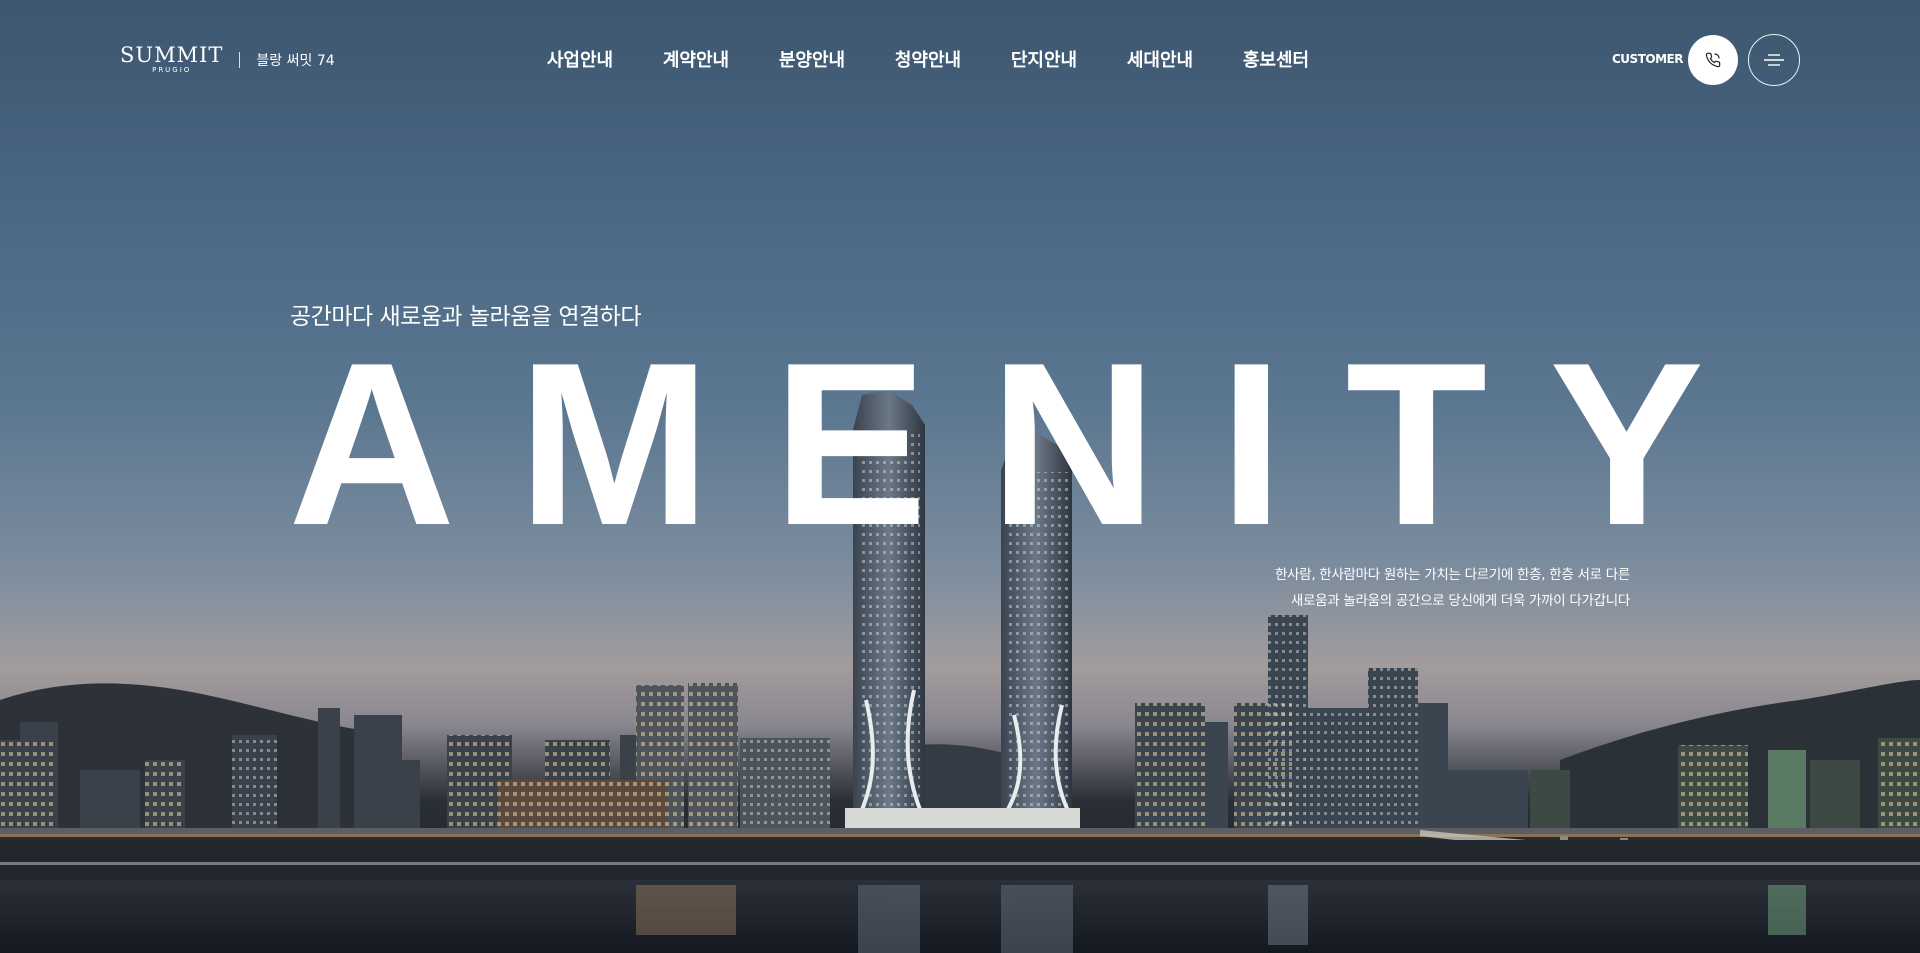 Image resolution: width=1920 pixels, height=953 pixels. Describe the element at coordinates (240, 59) in the screenshot. I see `logo-divider` at that location.